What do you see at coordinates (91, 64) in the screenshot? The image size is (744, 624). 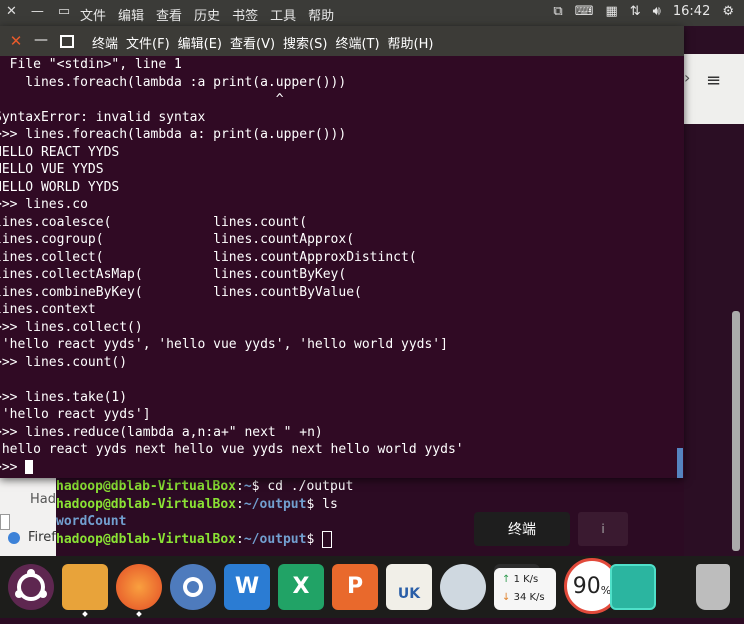 I see `terminal-line: File "<stdin>", line 1` at bounding box center [91, 64].